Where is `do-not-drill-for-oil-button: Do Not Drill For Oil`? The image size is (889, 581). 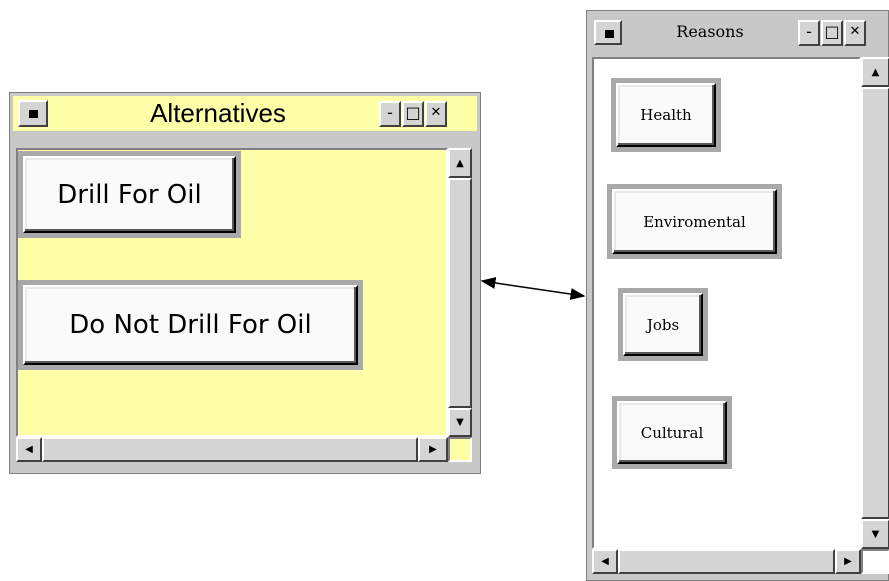 do-not-drill-for-oil-button: Do Not Drill For Oil is located at coordinates (190, 325).